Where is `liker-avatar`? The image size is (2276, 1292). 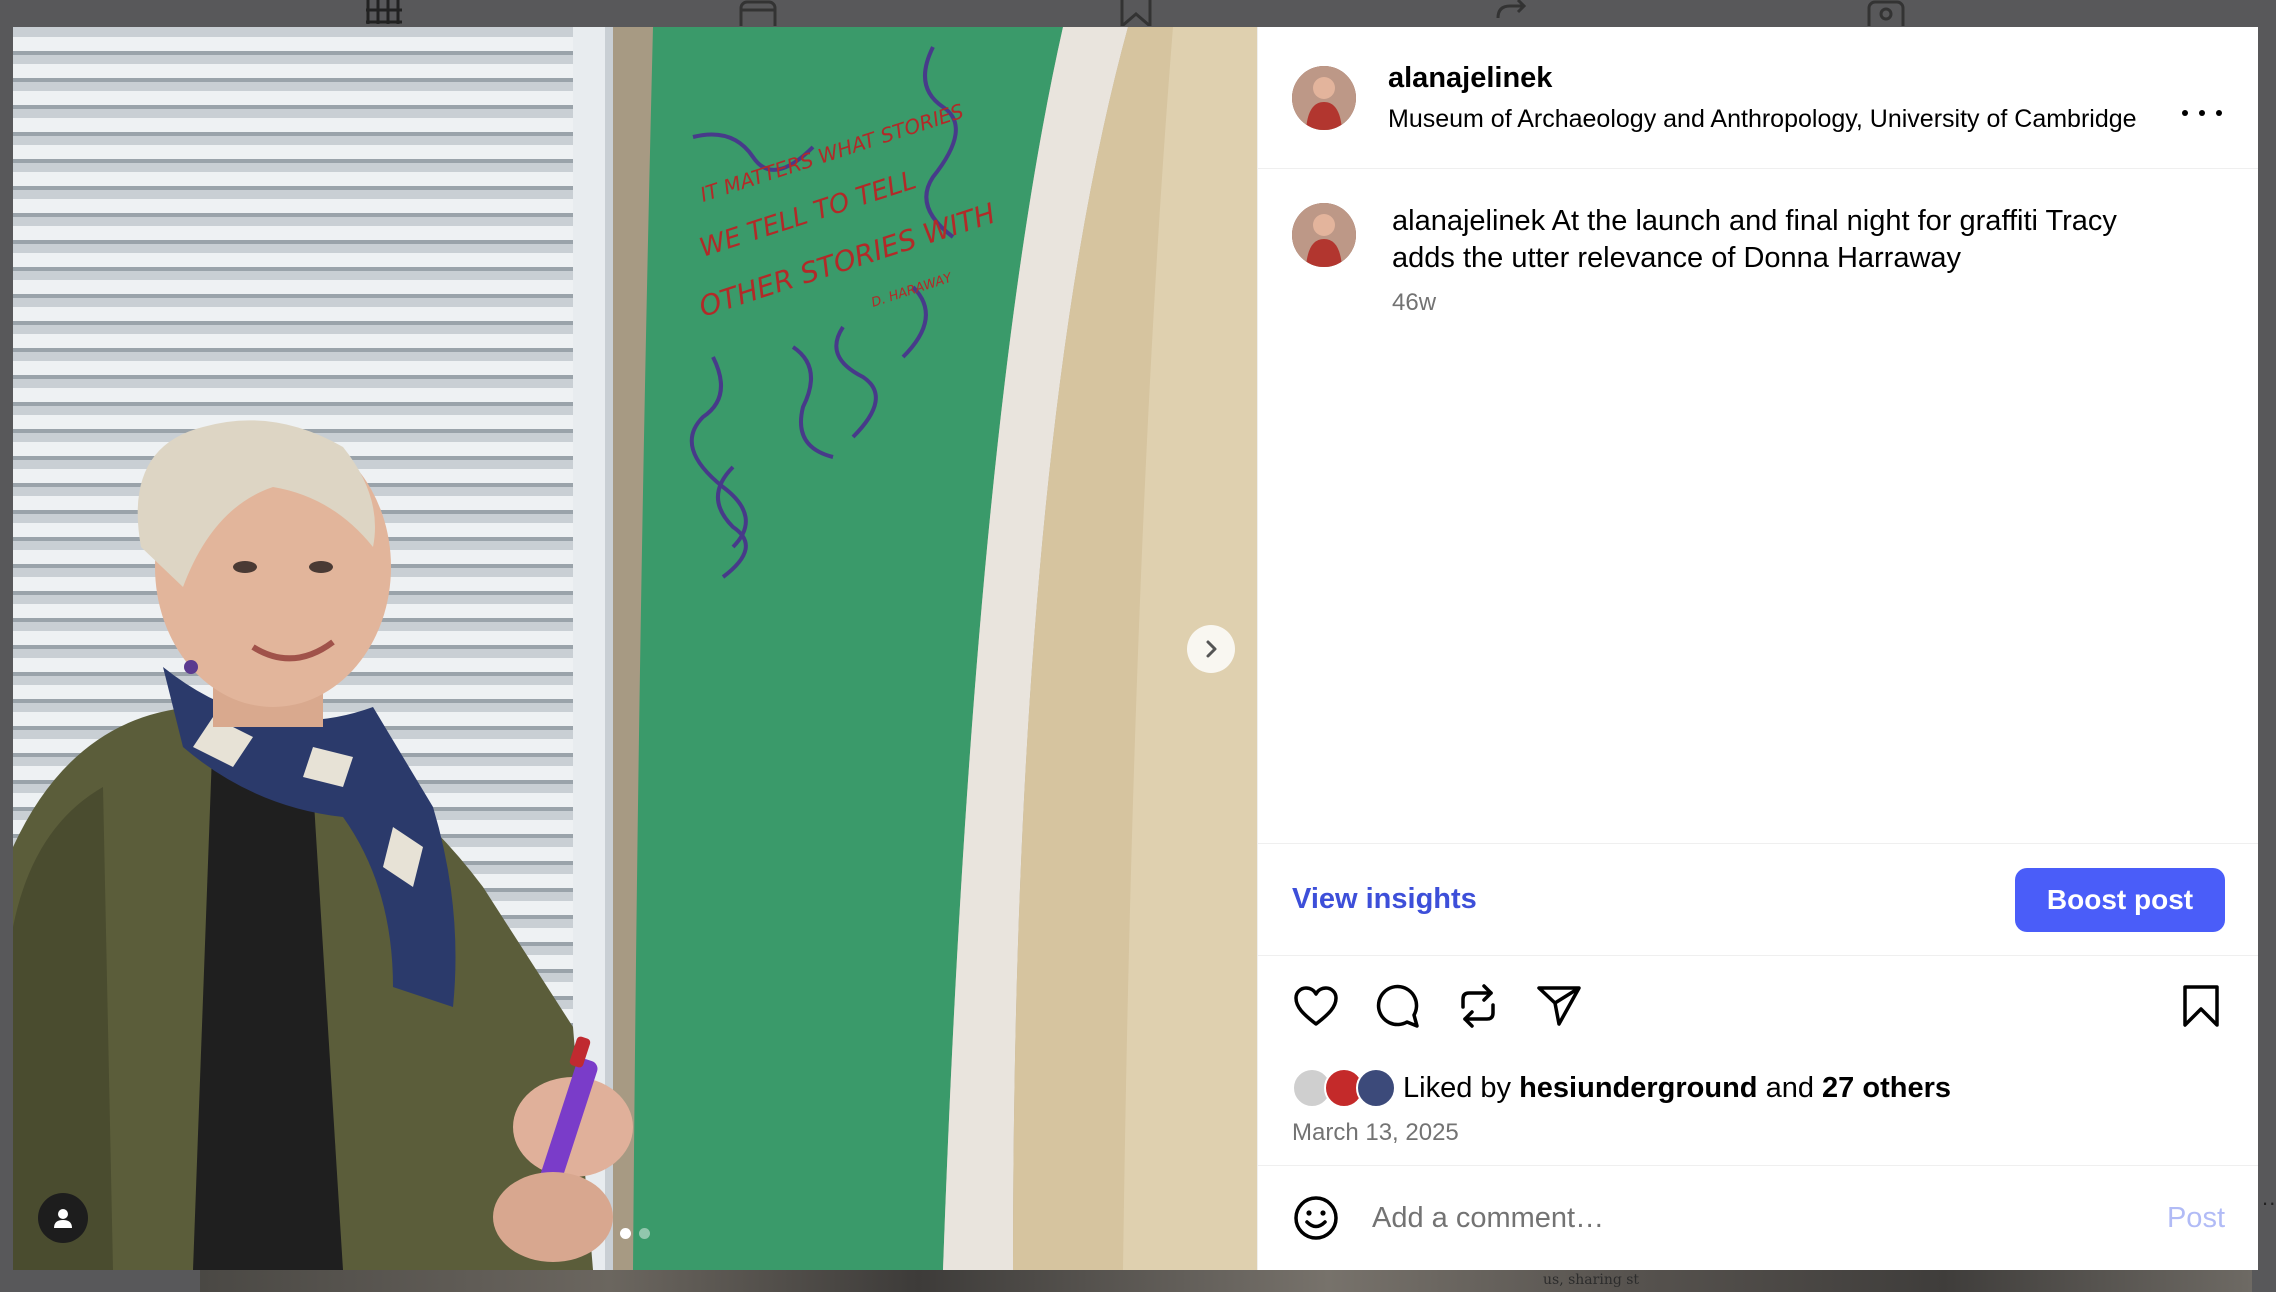
liker-avatar is located at coordinates (1376, 1088).